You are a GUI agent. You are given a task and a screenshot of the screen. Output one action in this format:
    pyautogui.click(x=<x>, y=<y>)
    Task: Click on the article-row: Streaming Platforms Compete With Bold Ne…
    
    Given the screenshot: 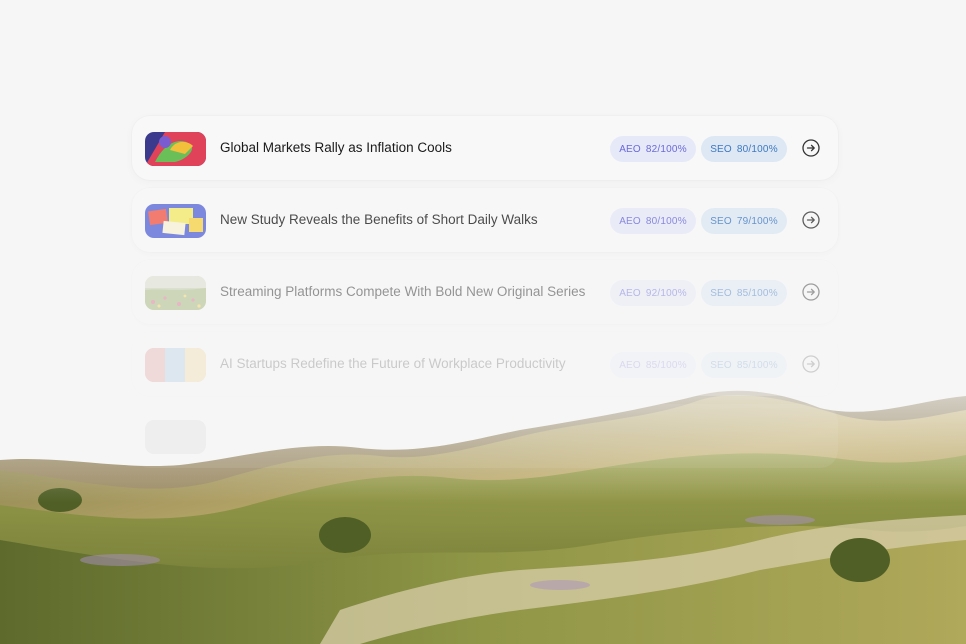 What is the action you would take?
    pyautogui.click(x=485, y=292)
    